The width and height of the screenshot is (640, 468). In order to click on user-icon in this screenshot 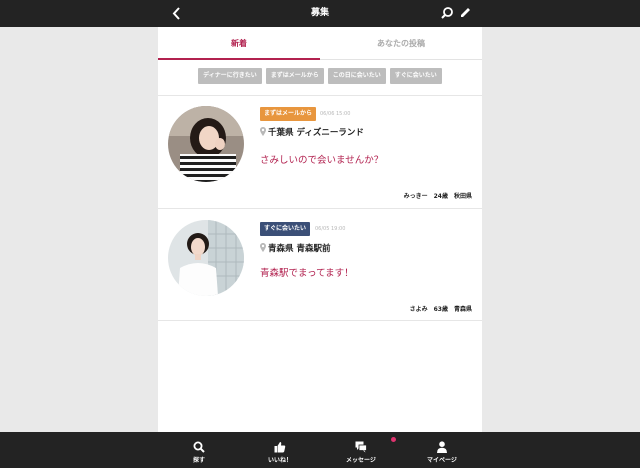, I will do `click(442, 447)`.